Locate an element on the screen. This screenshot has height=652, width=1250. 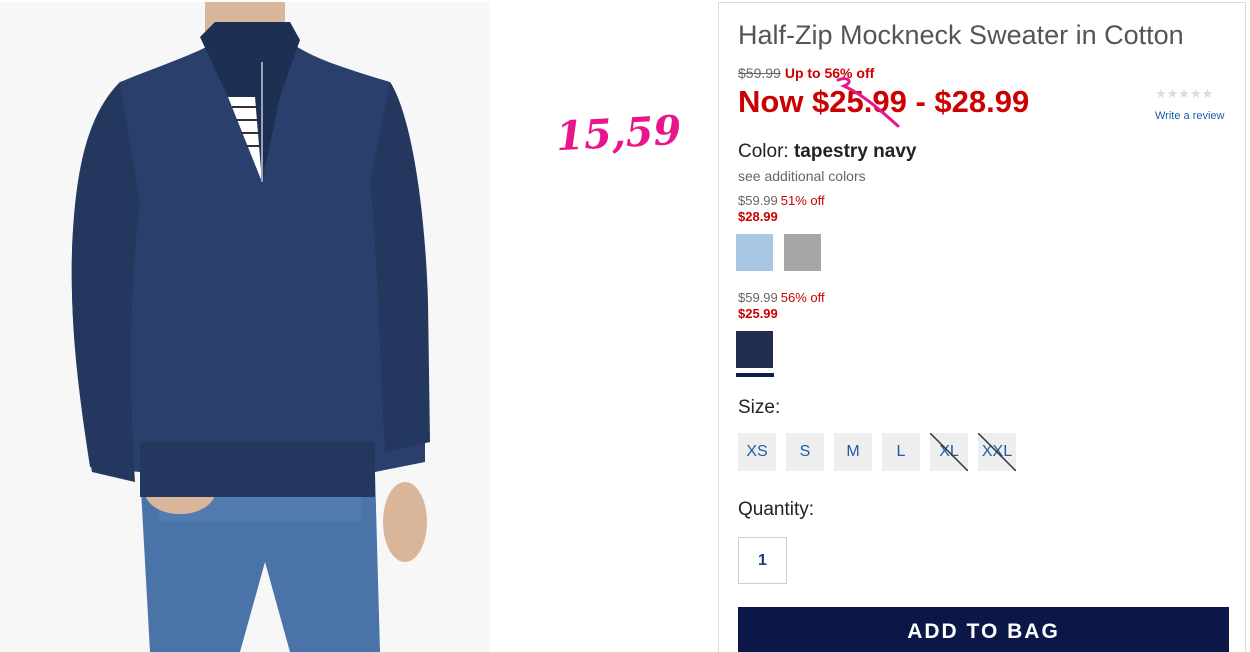
write-review-link: Write a review is located at coordinates (1189, 116).